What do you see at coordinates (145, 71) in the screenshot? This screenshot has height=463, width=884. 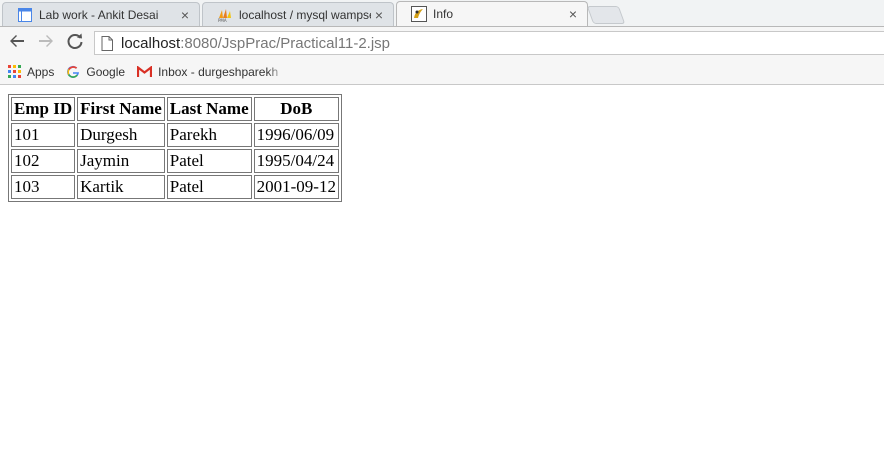 I see `gmail-m-icon` at bounding box center [145, 71].